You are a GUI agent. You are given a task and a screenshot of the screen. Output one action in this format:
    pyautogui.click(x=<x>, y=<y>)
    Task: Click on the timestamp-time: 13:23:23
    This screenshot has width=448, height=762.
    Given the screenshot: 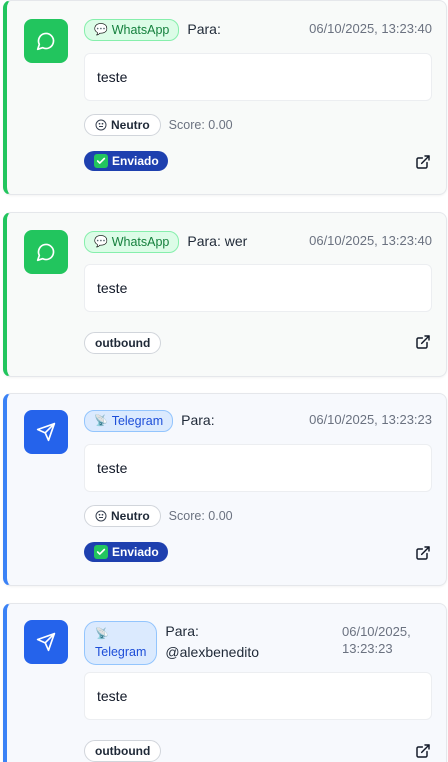 What is the action you would take?
    pyautogui.click(x=367, y=648)
    